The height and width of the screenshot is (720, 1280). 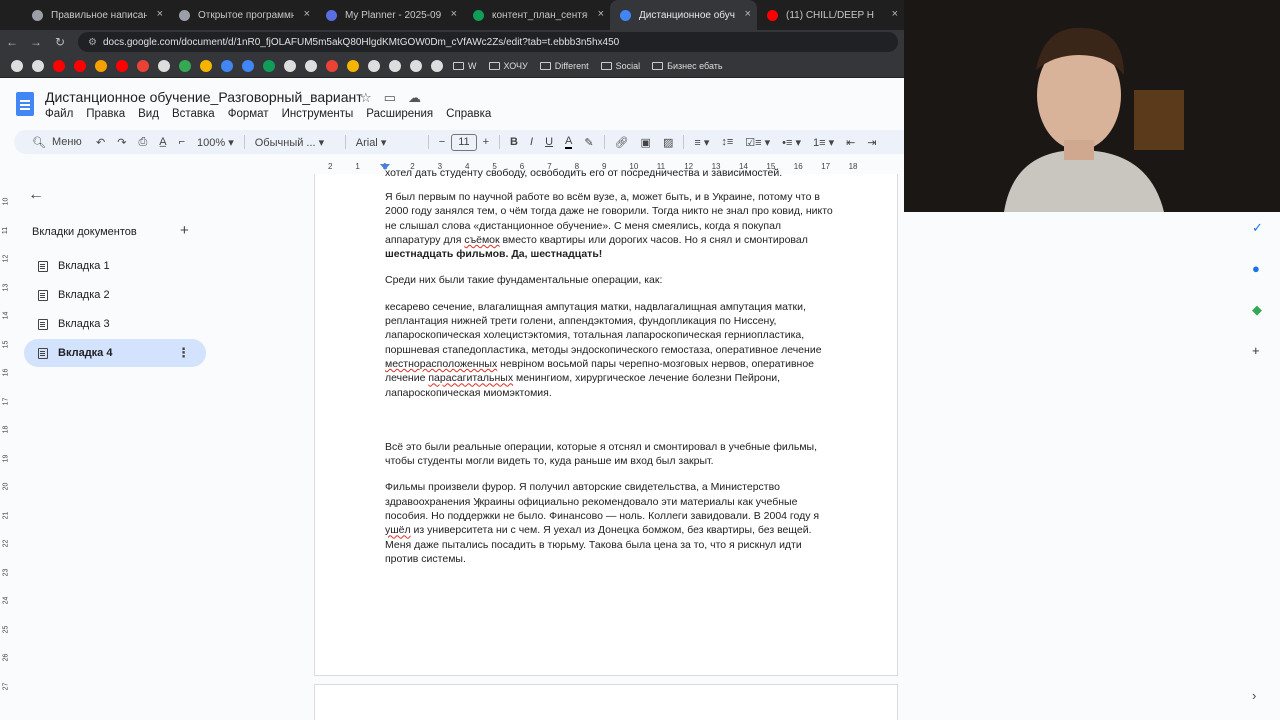 I want to click on font-size-input: 11, so click(x=464, y=142).